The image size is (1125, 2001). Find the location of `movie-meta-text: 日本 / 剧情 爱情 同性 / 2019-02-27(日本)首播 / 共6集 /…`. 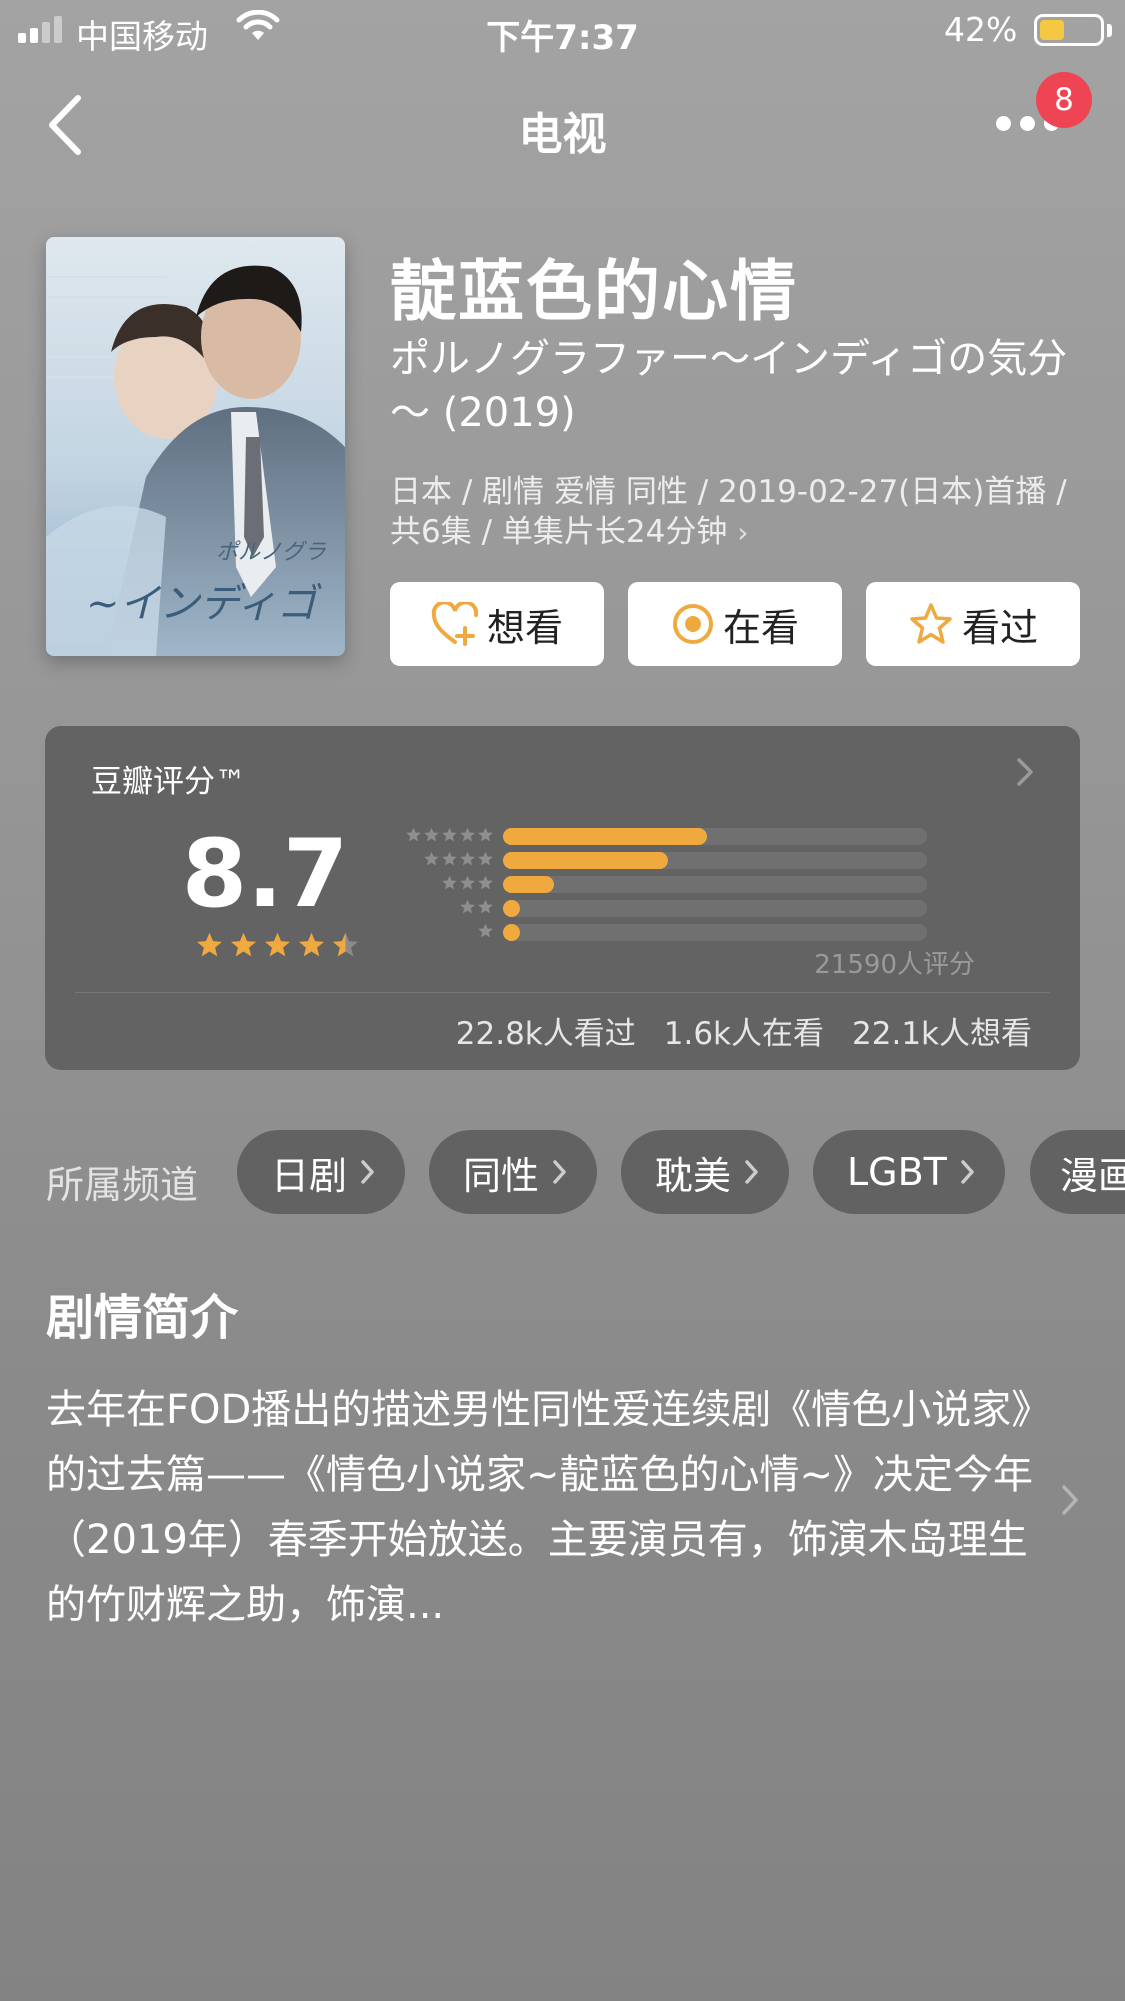

movie-meta-text: 日本 / 剧情 爱情 同性 / 2019-02-27(日本)首播 / 共6集 /… is located at coordinates (728, 512).